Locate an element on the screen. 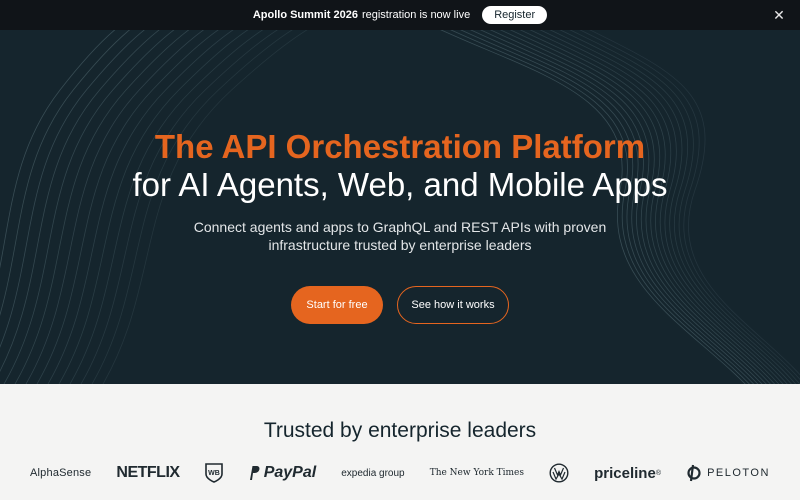  alphasense-logo: AlphaSense is located at coordinates (60, 473).